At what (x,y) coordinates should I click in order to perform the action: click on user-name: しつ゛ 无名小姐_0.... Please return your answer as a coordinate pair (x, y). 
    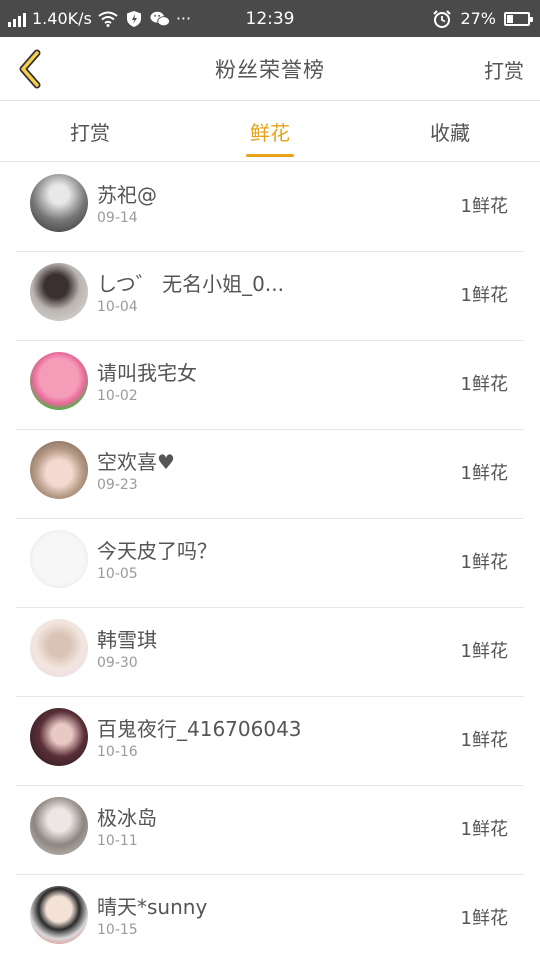
    Looking at the image, I should click on (190, 284).